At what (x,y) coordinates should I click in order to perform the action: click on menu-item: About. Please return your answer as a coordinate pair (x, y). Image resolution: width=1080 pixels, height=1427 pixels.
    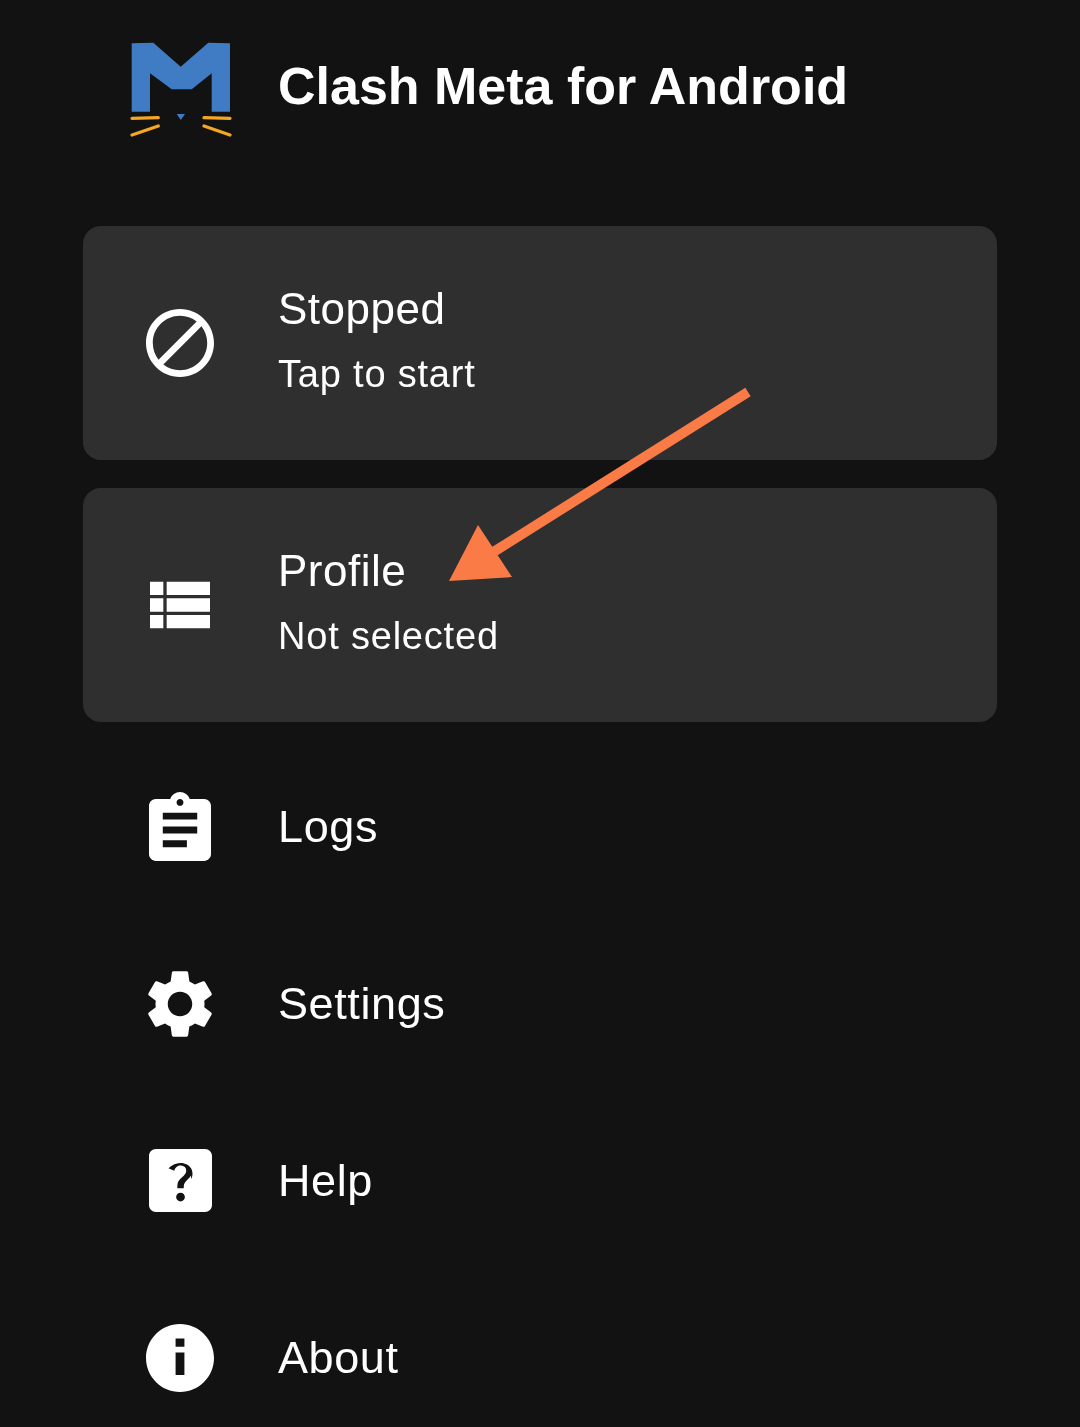
    Looking at the image, I should click on (241, 1348).